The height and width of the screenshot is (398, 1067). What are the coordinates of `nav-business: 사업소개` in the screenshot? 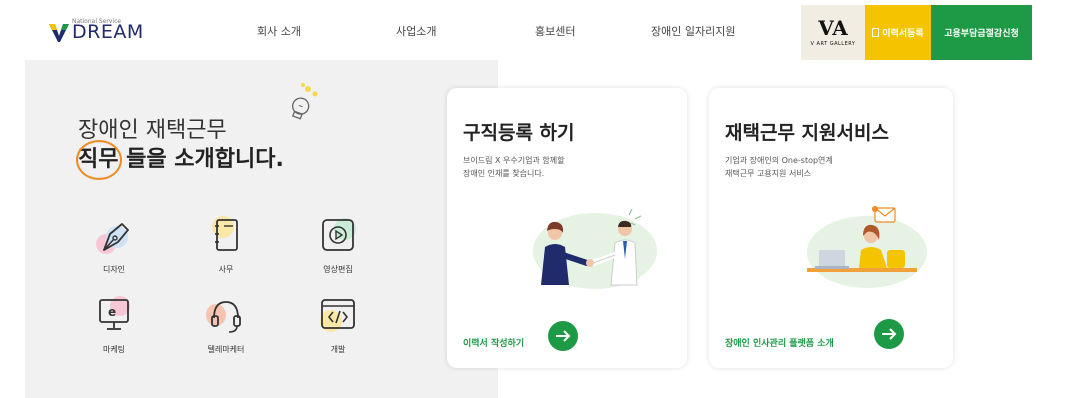 It's located at (416, 31).